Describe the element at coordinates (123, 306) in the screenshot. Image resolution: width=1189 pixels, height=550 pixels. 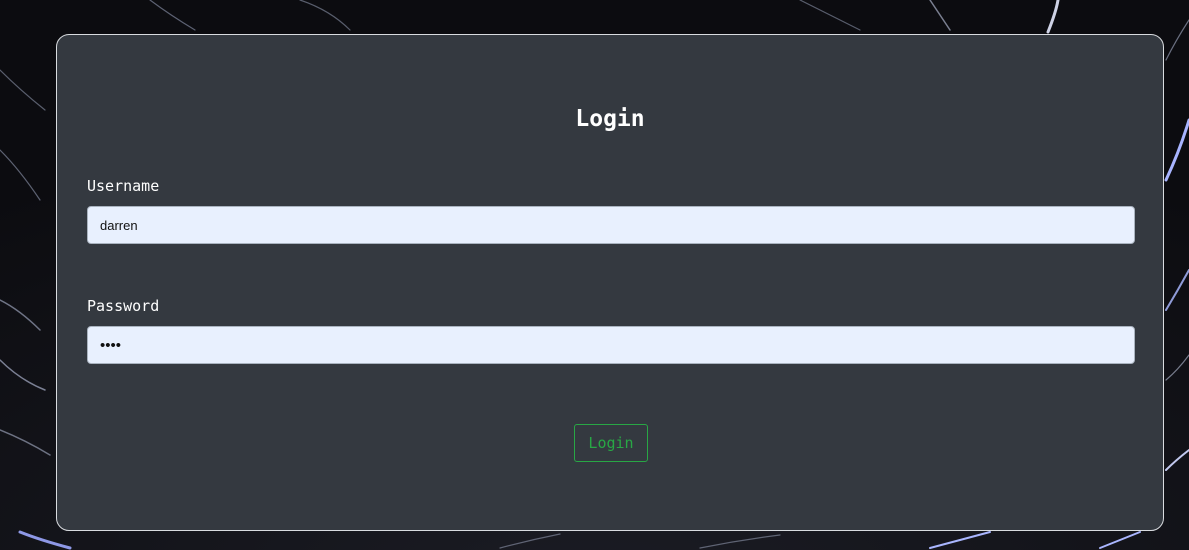
I see `password-label: Password` at that location.